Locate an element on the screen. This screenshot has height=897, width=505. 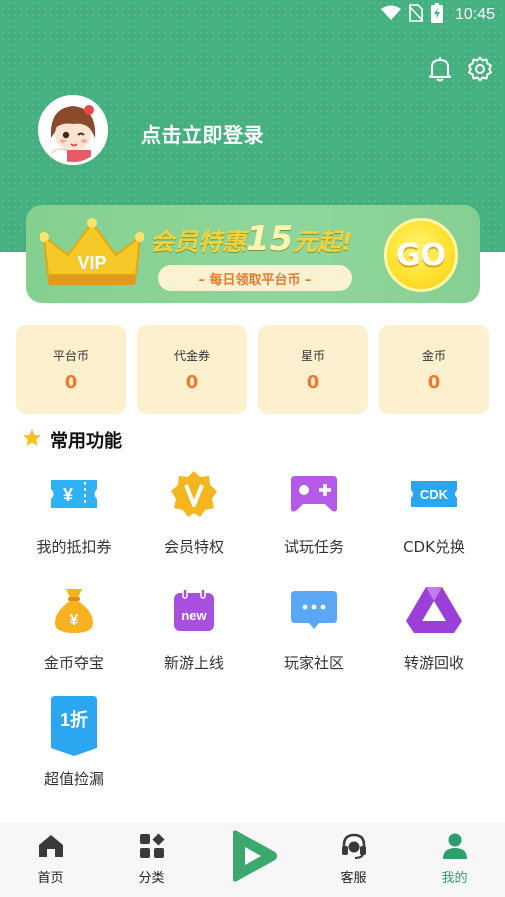
chat-bubble-icon is located at coordinates (314, 610).